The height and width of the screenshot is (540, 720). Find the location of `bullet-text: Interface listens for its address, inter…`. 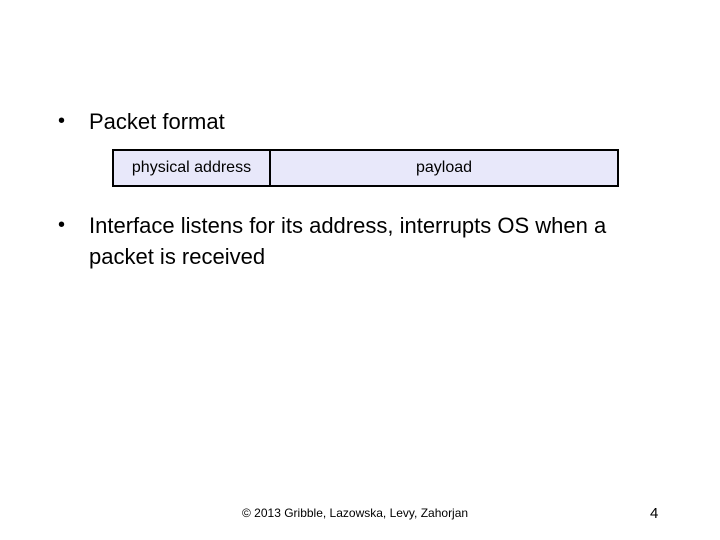

bullet-text: Interface listens for its address, inter… is located at coordinates (348, 241).